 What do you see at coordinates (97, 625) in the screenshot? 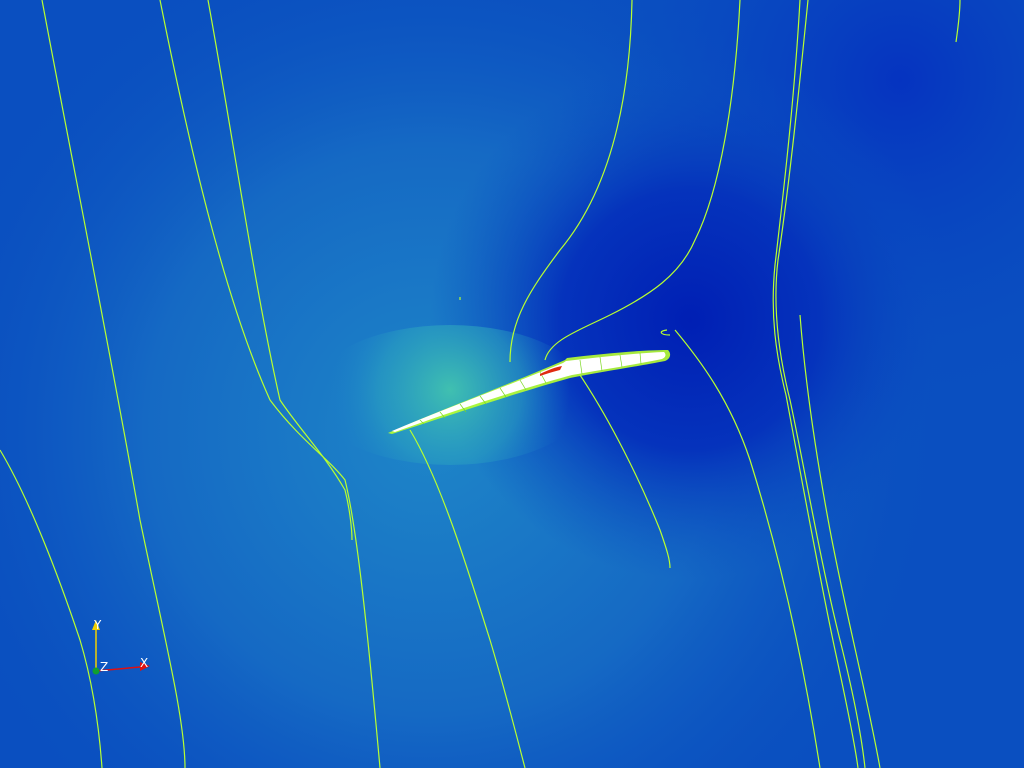
I see `y-axis-label: Y` at bounding box center [97, 625].